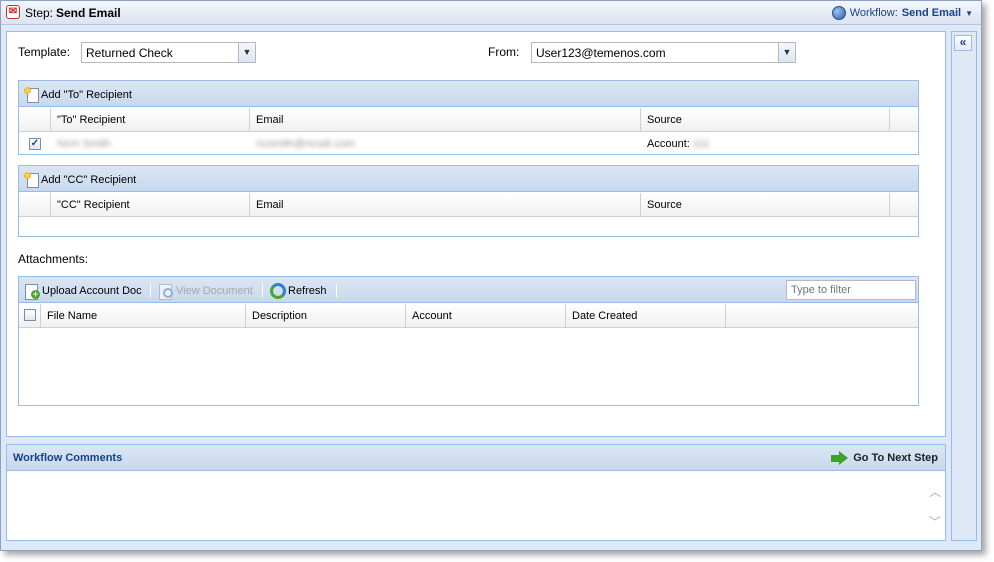 The image size is (994, 562). Describe the element at coordinates (468, 290) in the screenshot. I see `attachments-toolbar: Upload Account Doc View Document Refresh` at that location.